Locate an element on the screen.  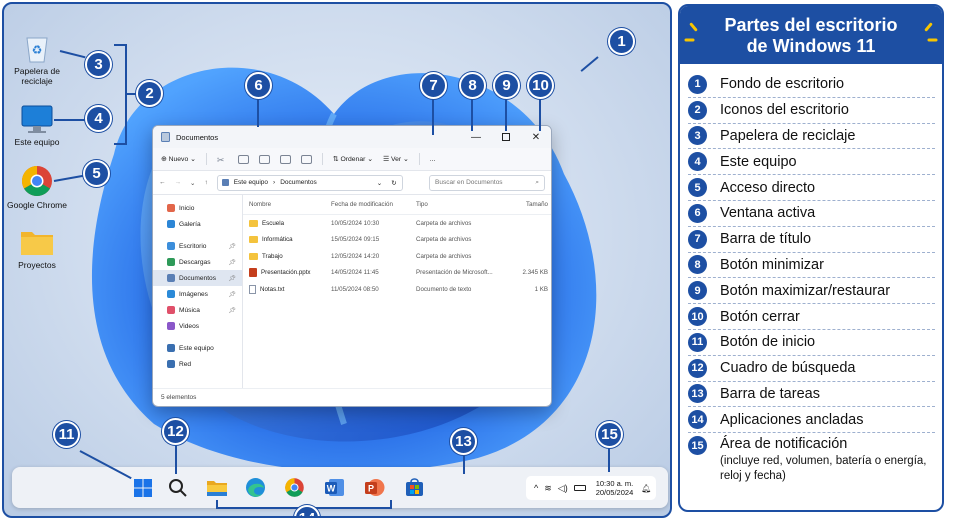
taskbar-app-store is located at coordinates (414, 487).